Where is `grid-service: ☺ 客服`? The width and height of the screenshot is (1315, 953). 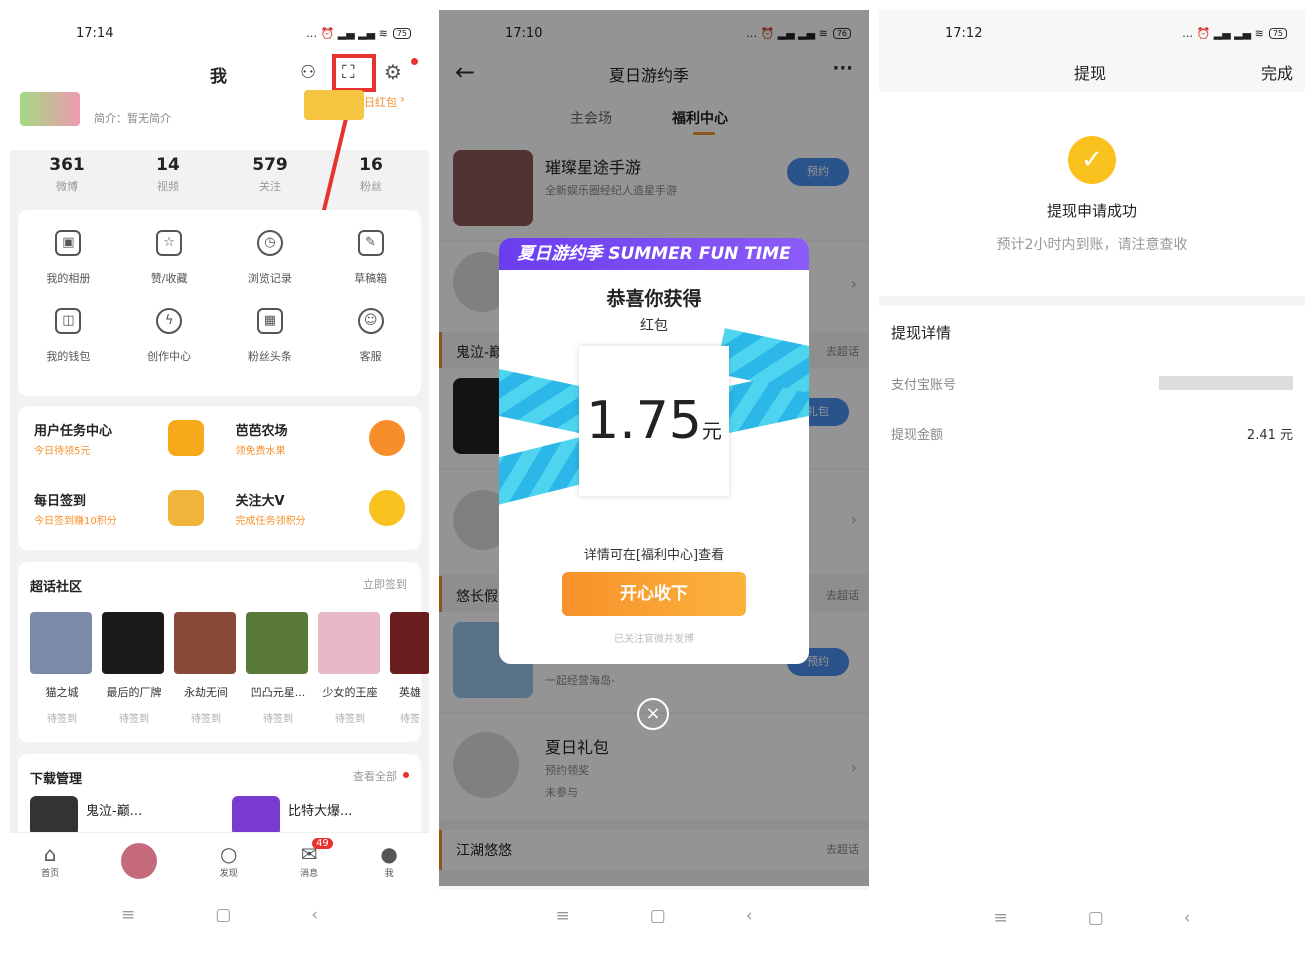
grid-service: ☺ 客服 is located at coordinates (370, 336).